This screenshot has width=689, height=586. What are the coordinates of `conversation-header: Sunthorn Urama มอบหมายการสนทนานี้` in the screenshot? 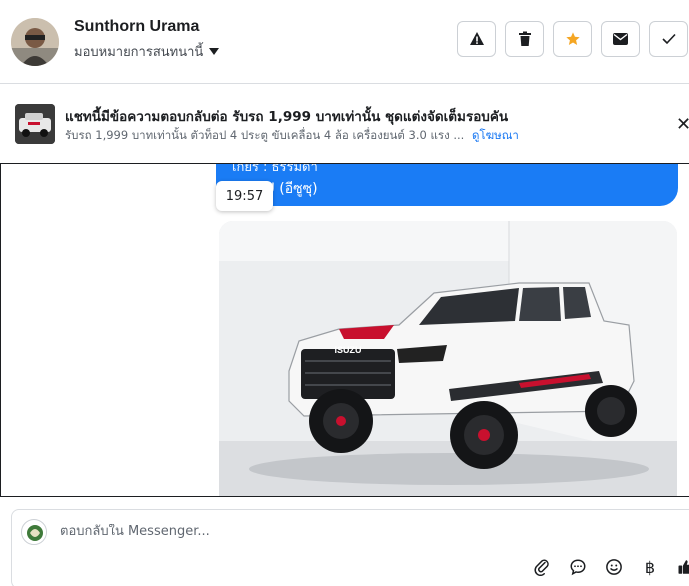 It's located at (344, 42).